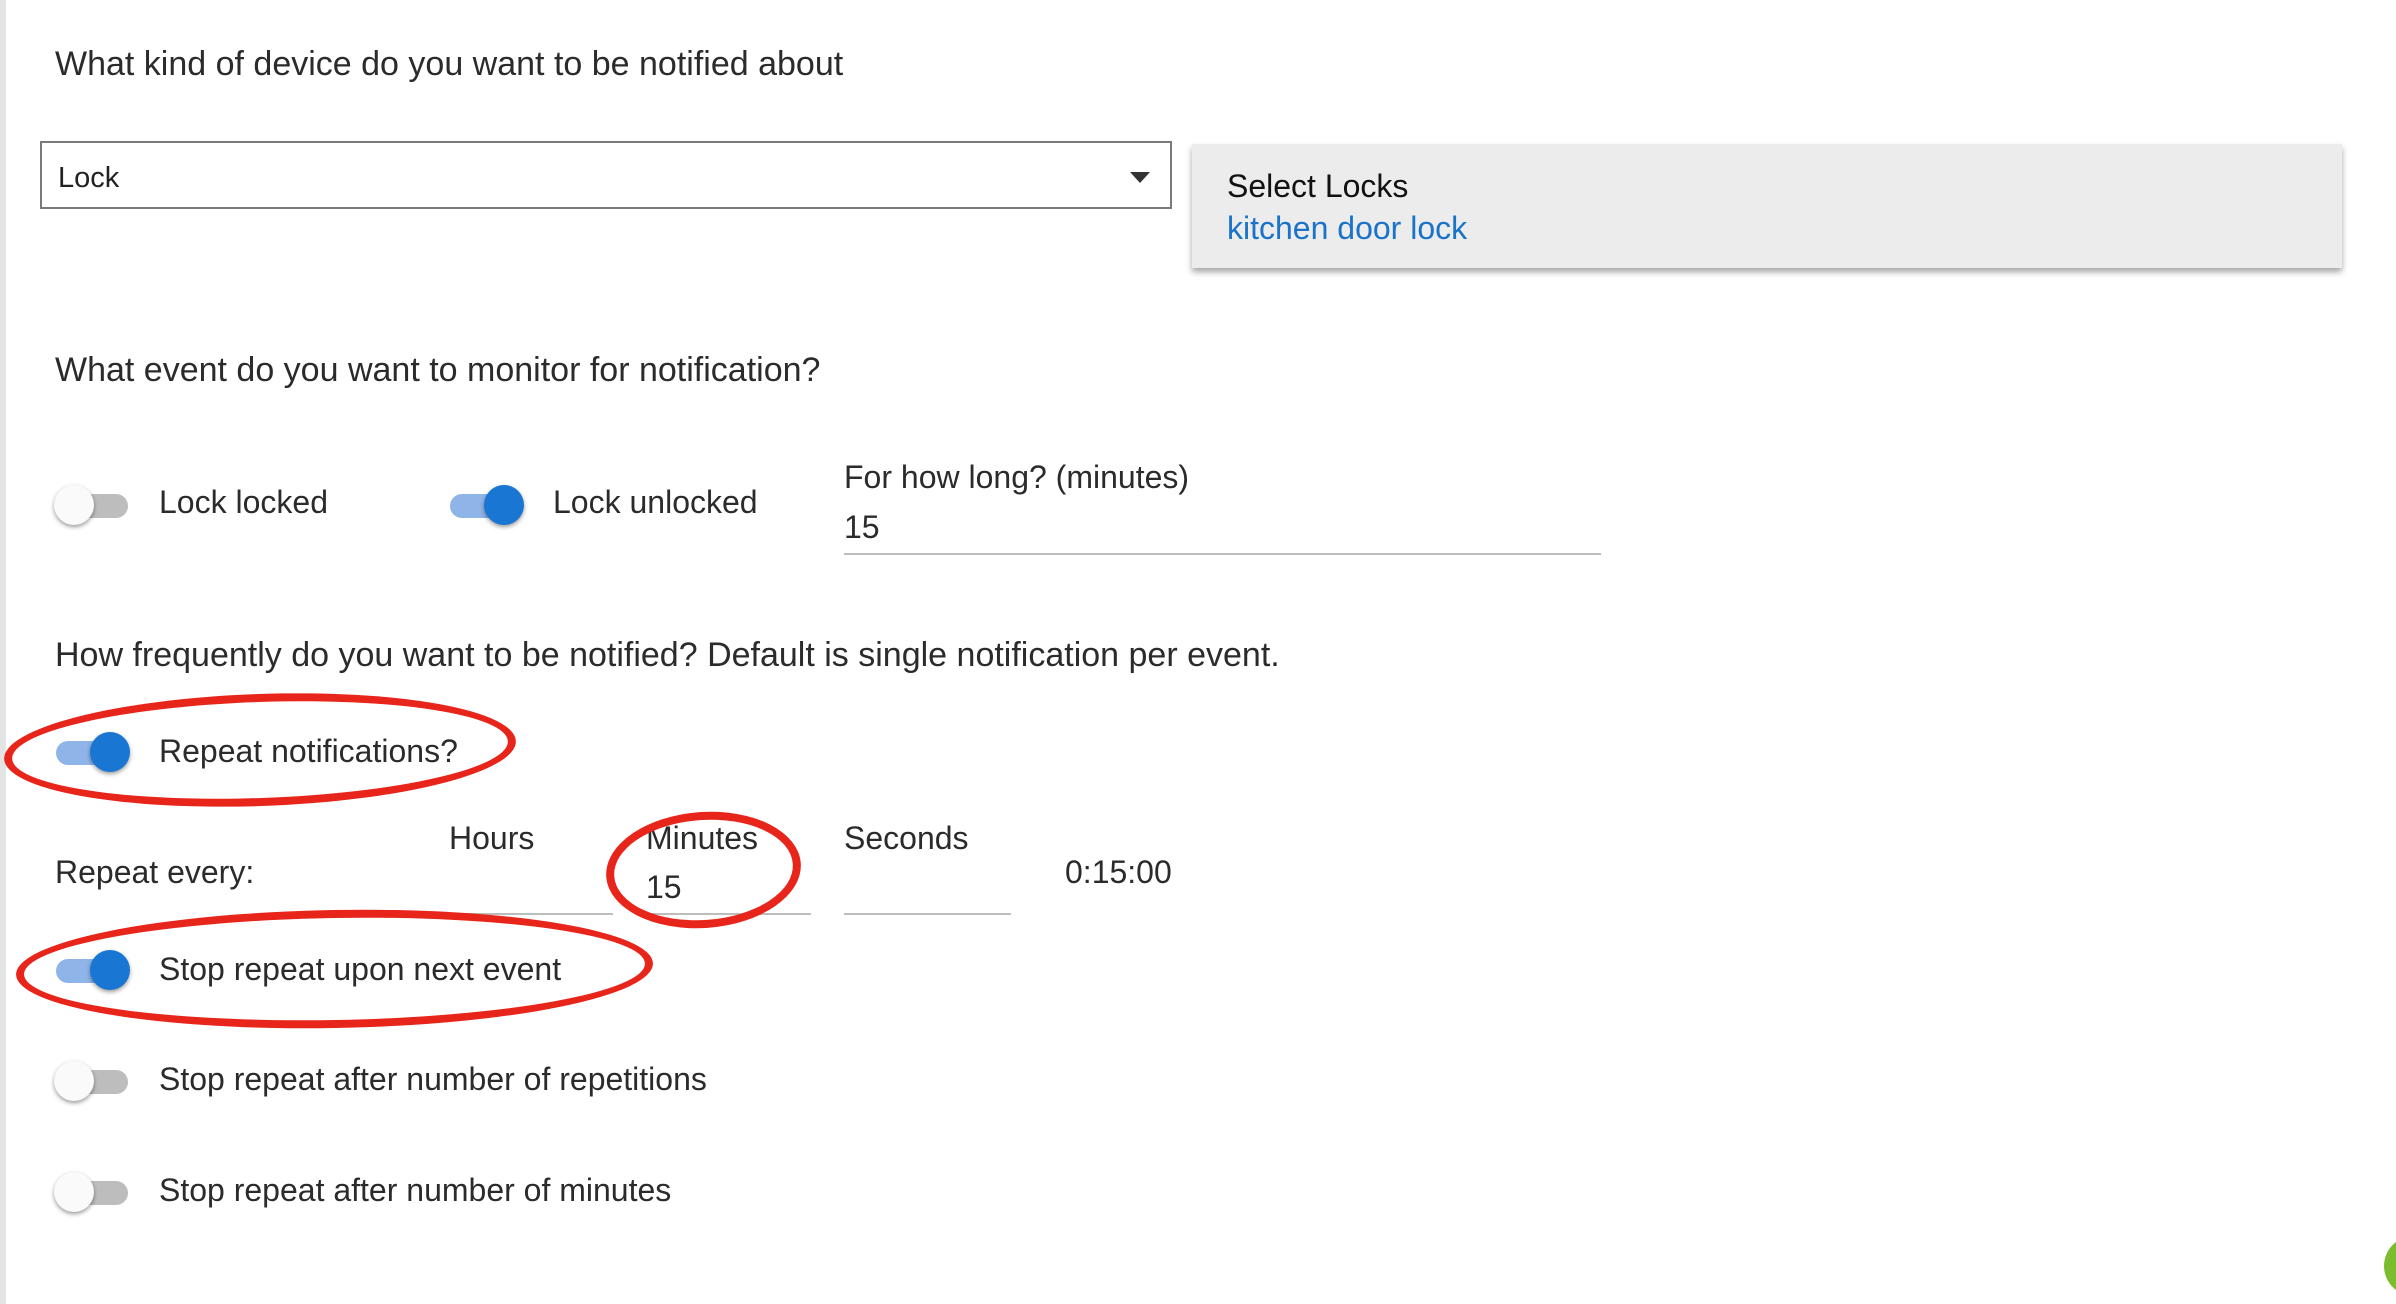 This screenshot has height=1304, width=2396. What do you see at coordinates (433, 1079) in the screenshot?
I see `stop-after-repetitions-label: Stop repeat after number of repetitions` at bounding box center [433, 1079].